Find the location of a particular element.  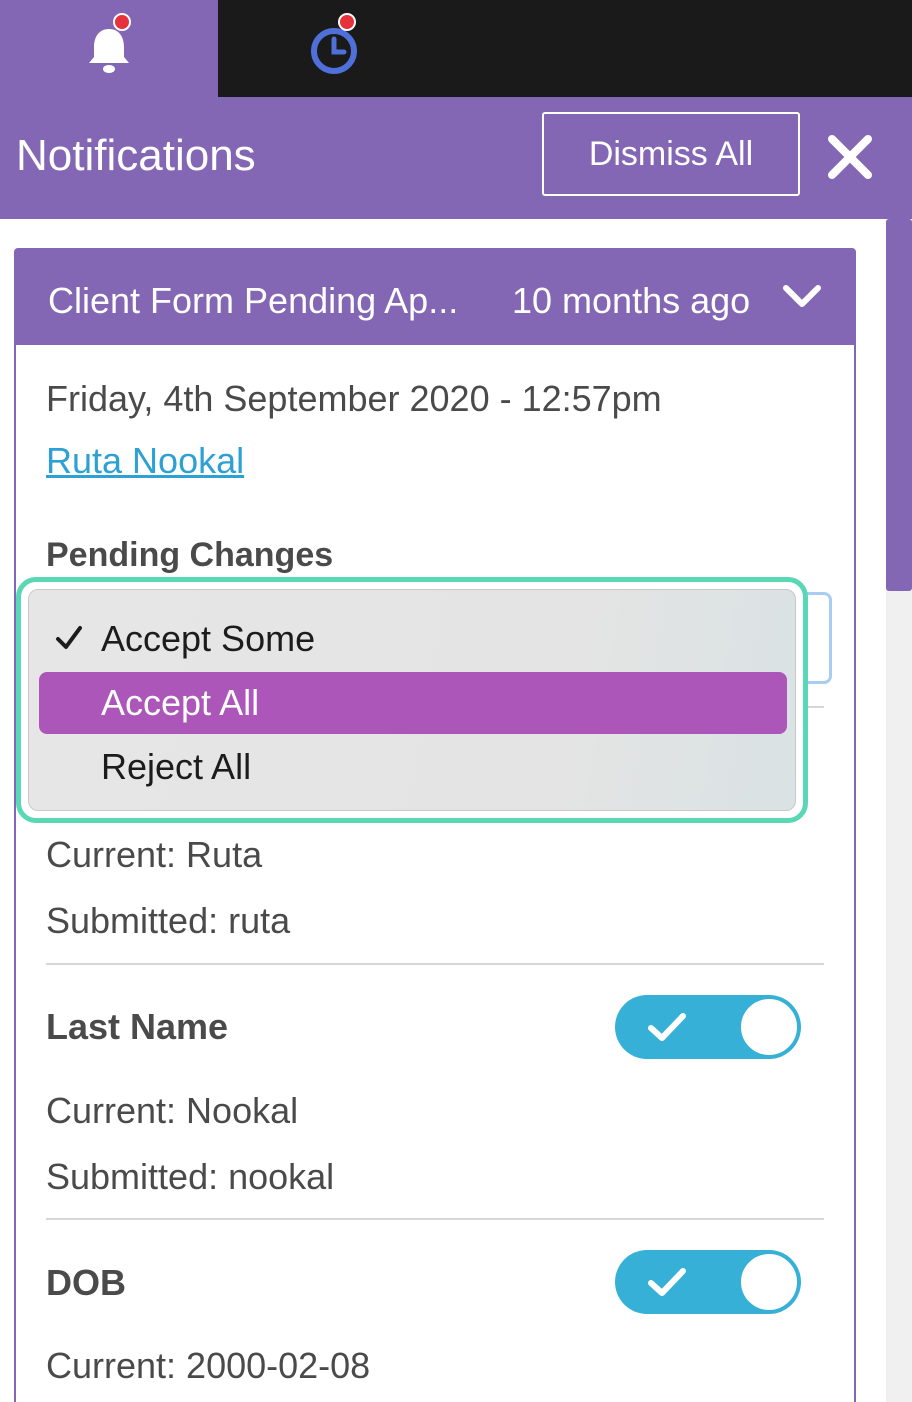

last-name-toggle is located at coordinates (708, 1027).